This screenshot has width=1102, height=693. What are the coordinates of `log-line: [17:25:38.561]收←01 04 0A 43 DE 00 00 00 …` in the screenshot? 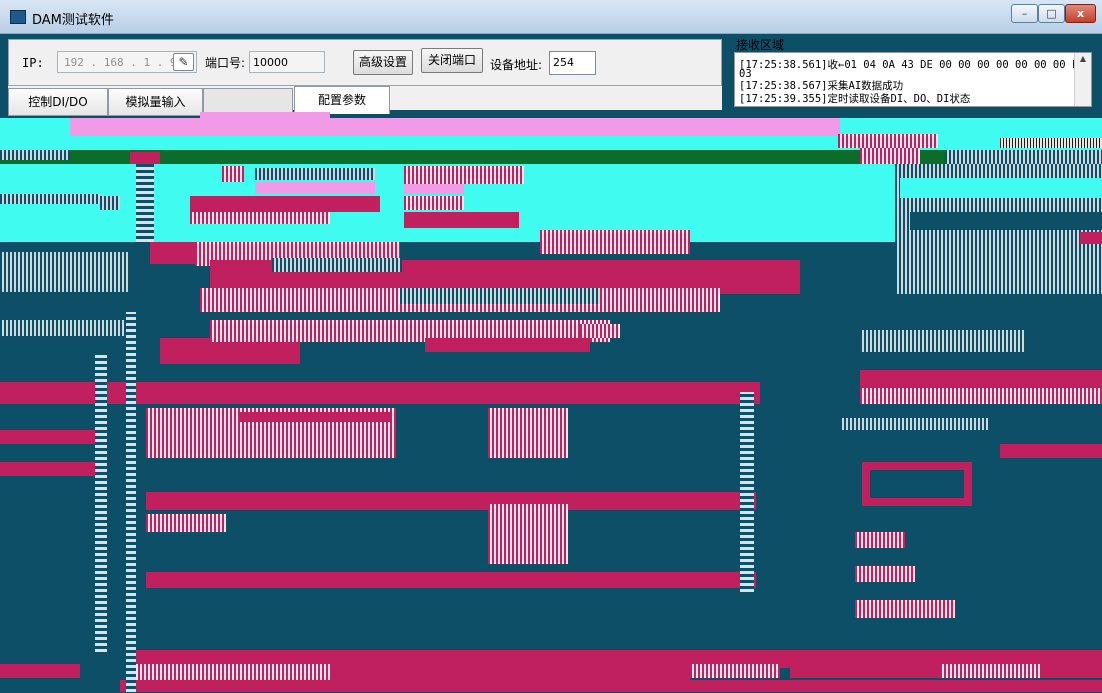 It's located at (912, 65).